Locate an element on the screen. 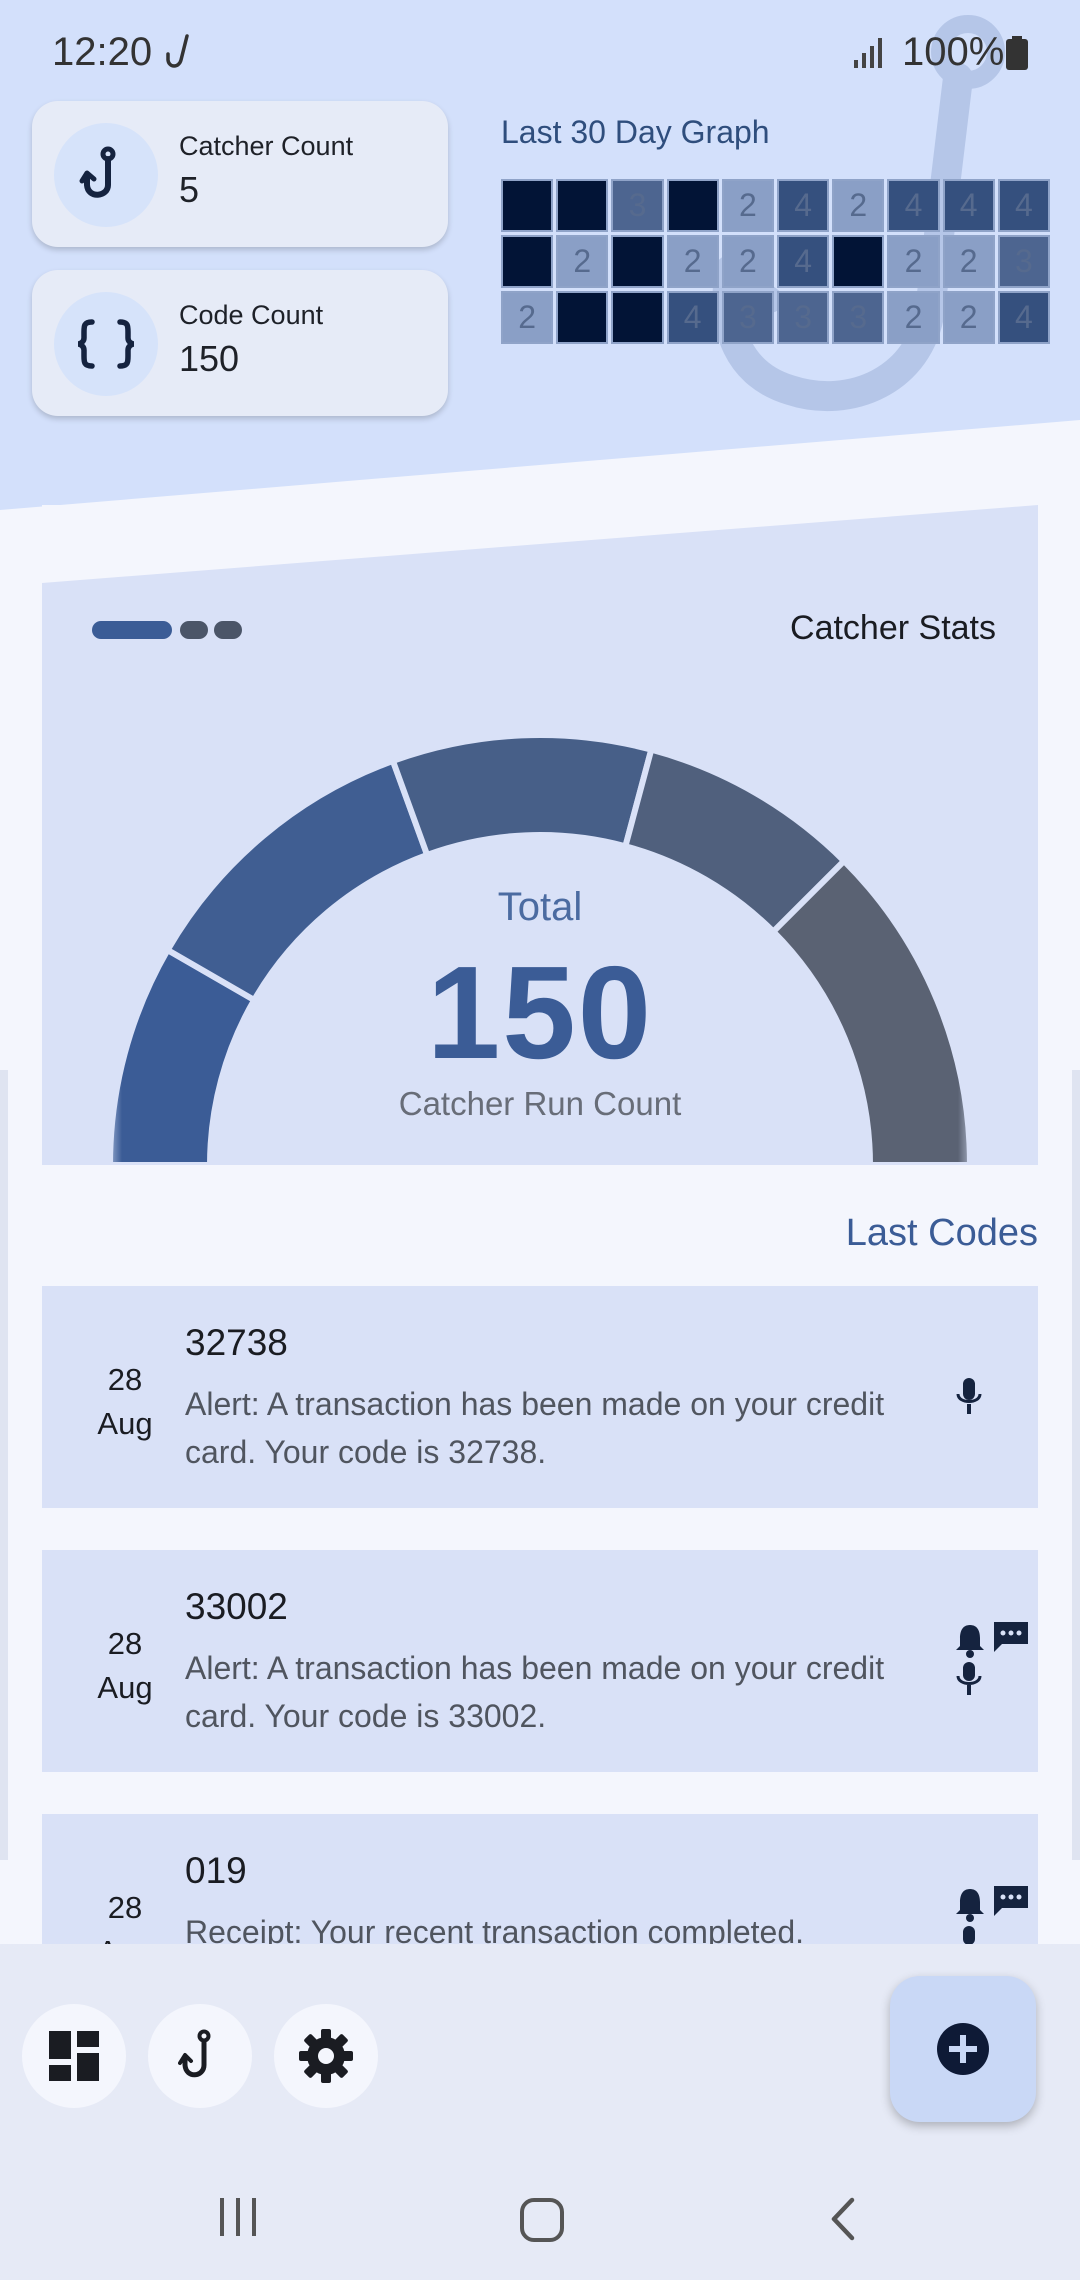 This screenshot has height=2280, width=1080. battery-icon is located at coordinates (1017, 53).